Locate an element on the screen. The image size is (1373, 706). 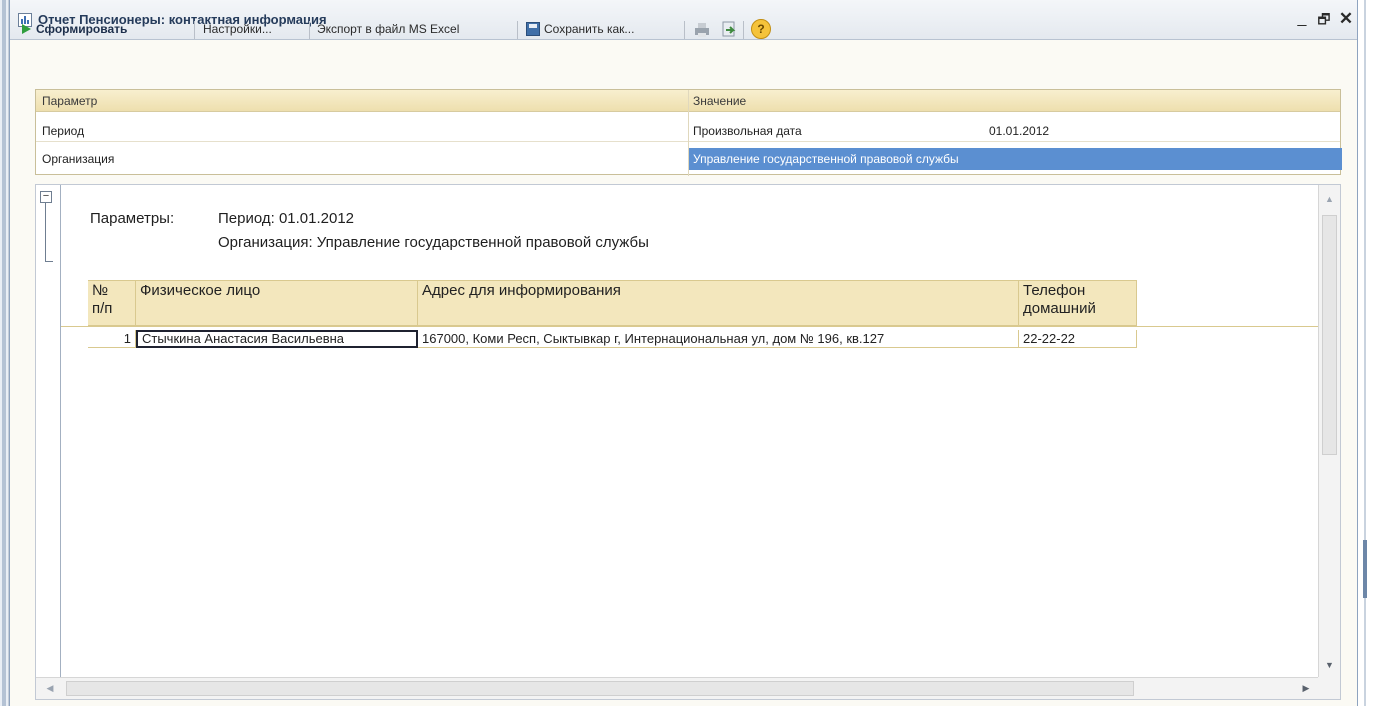
send-document-icon is located at coordinates (729, 29).